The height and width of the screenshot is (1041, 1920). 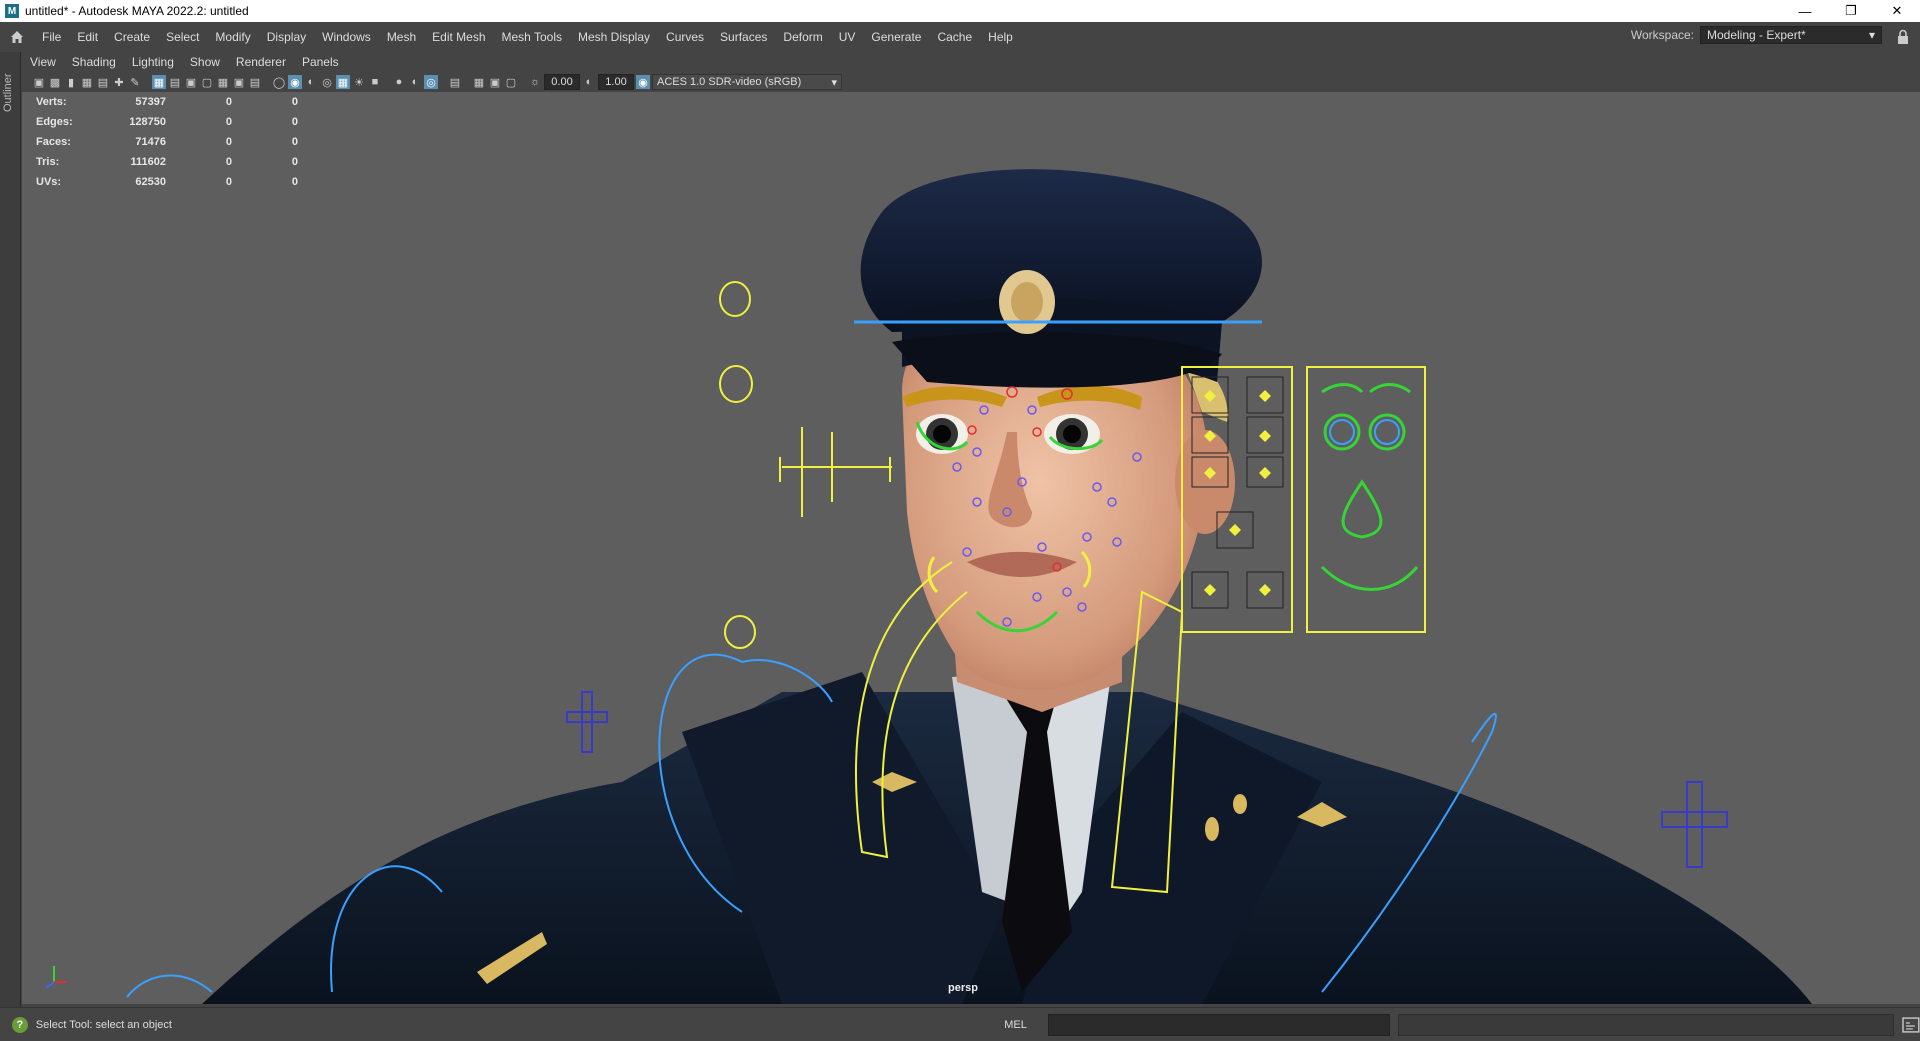 What do you see at coordinates (20, 1024) in the screenshot?
I see `help-question-icon: ?` at bounding box center [20, 1024].